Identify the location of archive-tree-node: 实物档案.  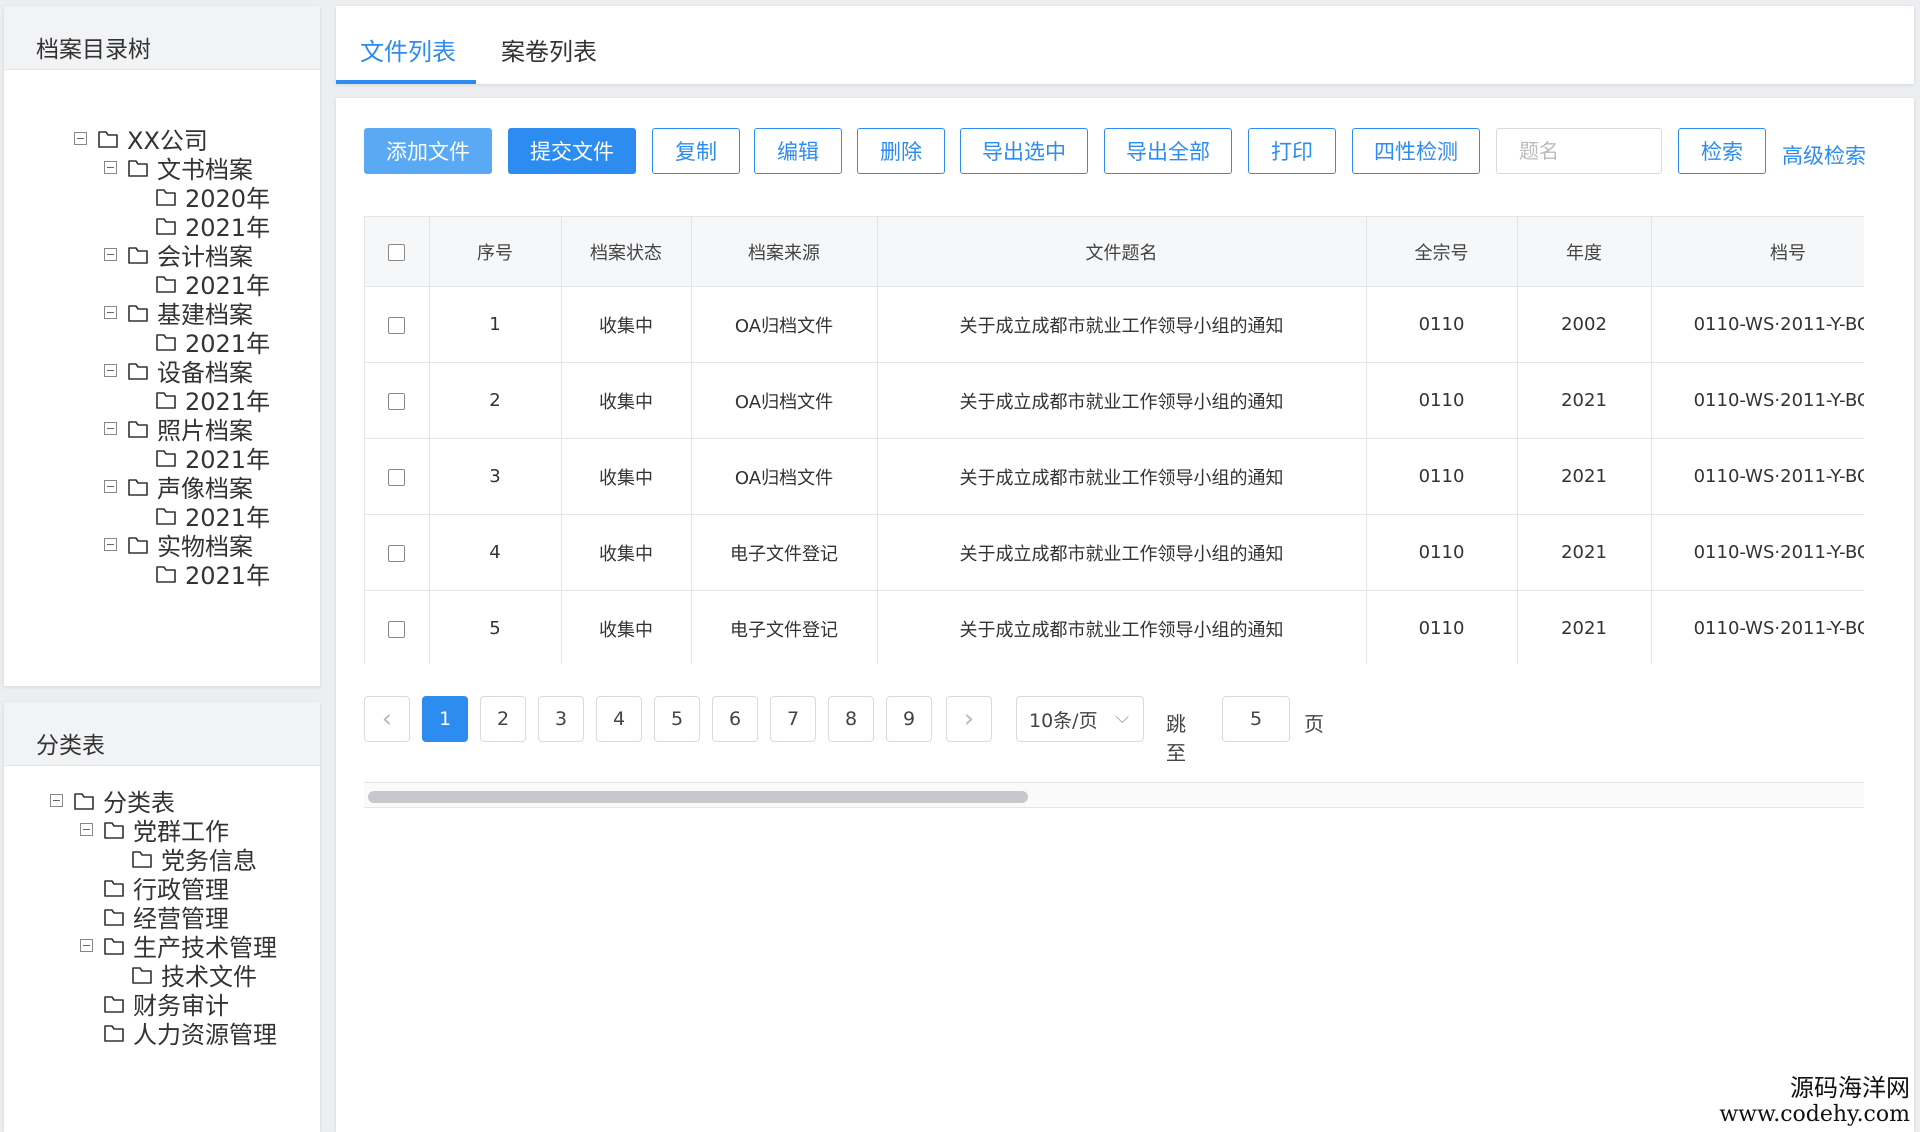
(178, 545).